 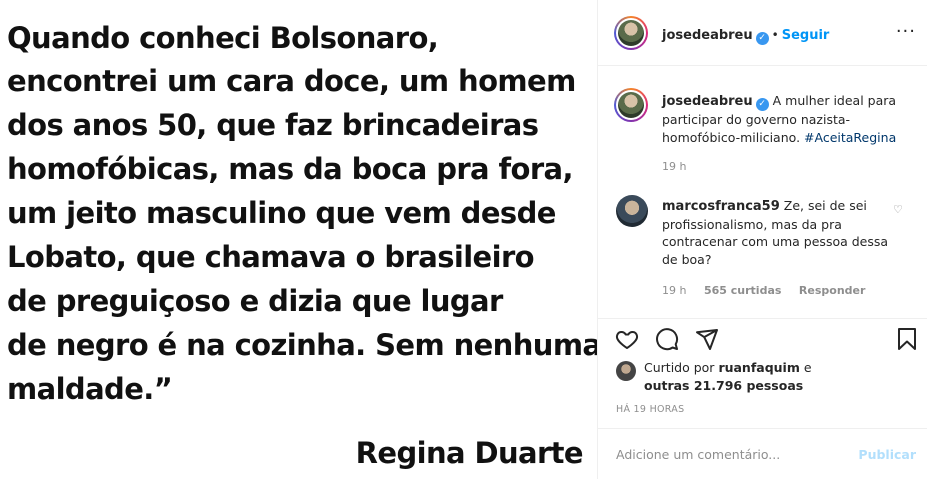 What do you see at coordinates (291, 81) in the screenshot?
I see `quote-line: encontrei um cara doce, um homem` at bounding box center [291, 81].